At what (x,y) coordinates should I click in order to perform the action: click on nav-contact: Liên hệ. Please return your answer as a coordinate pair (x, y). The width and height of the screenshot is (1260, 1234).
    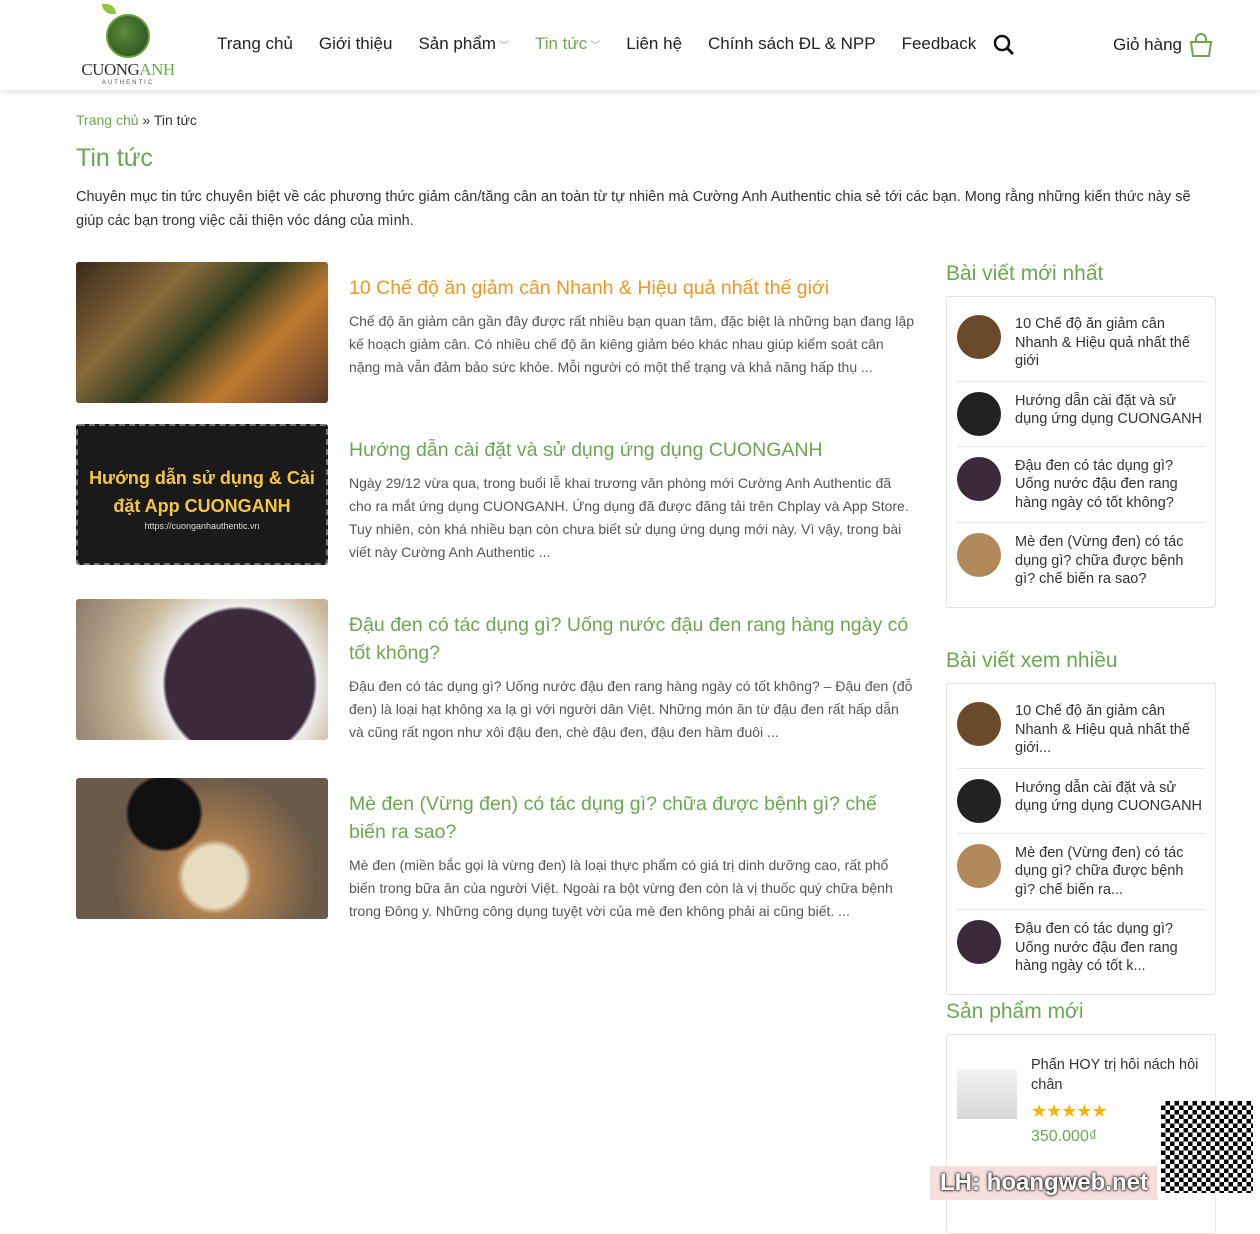
    Looking at the image, I should click on (654, 44).